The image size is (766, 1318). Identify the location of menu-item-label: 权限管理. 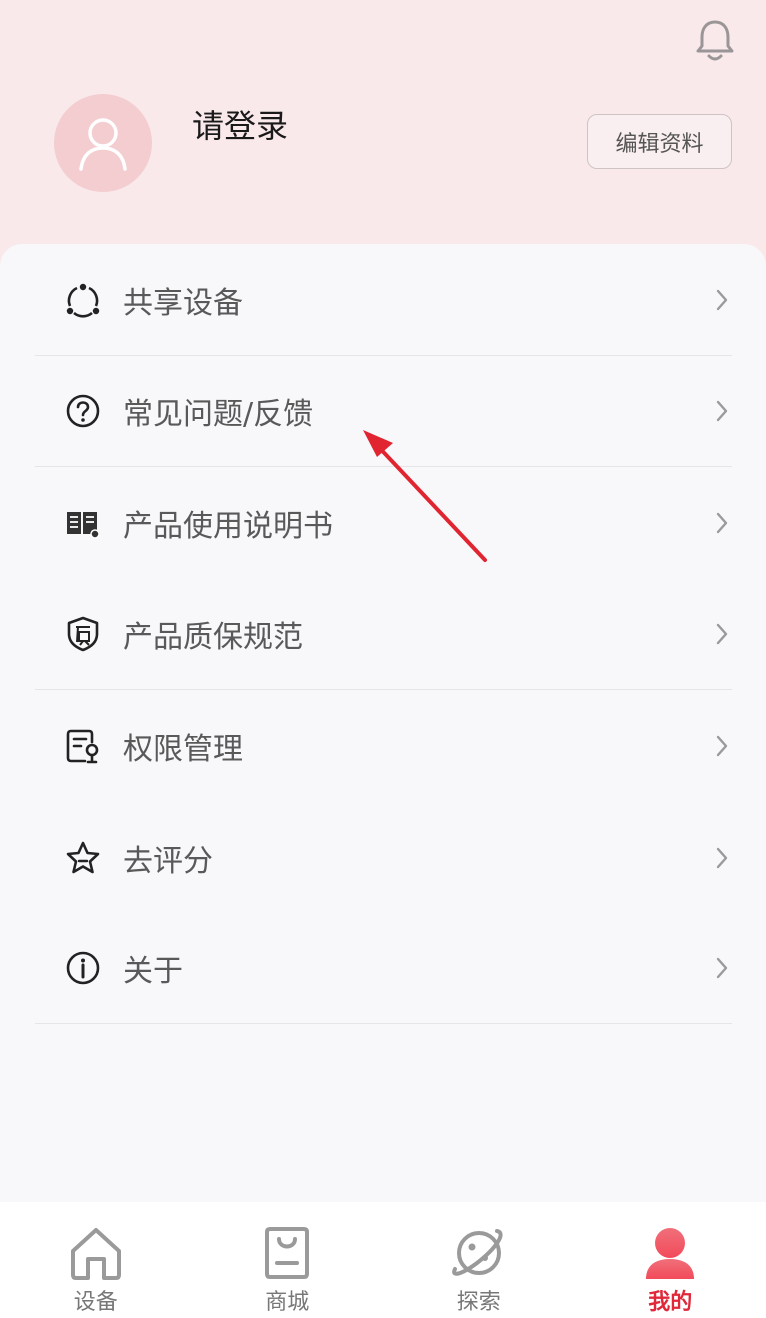
(183, 749).